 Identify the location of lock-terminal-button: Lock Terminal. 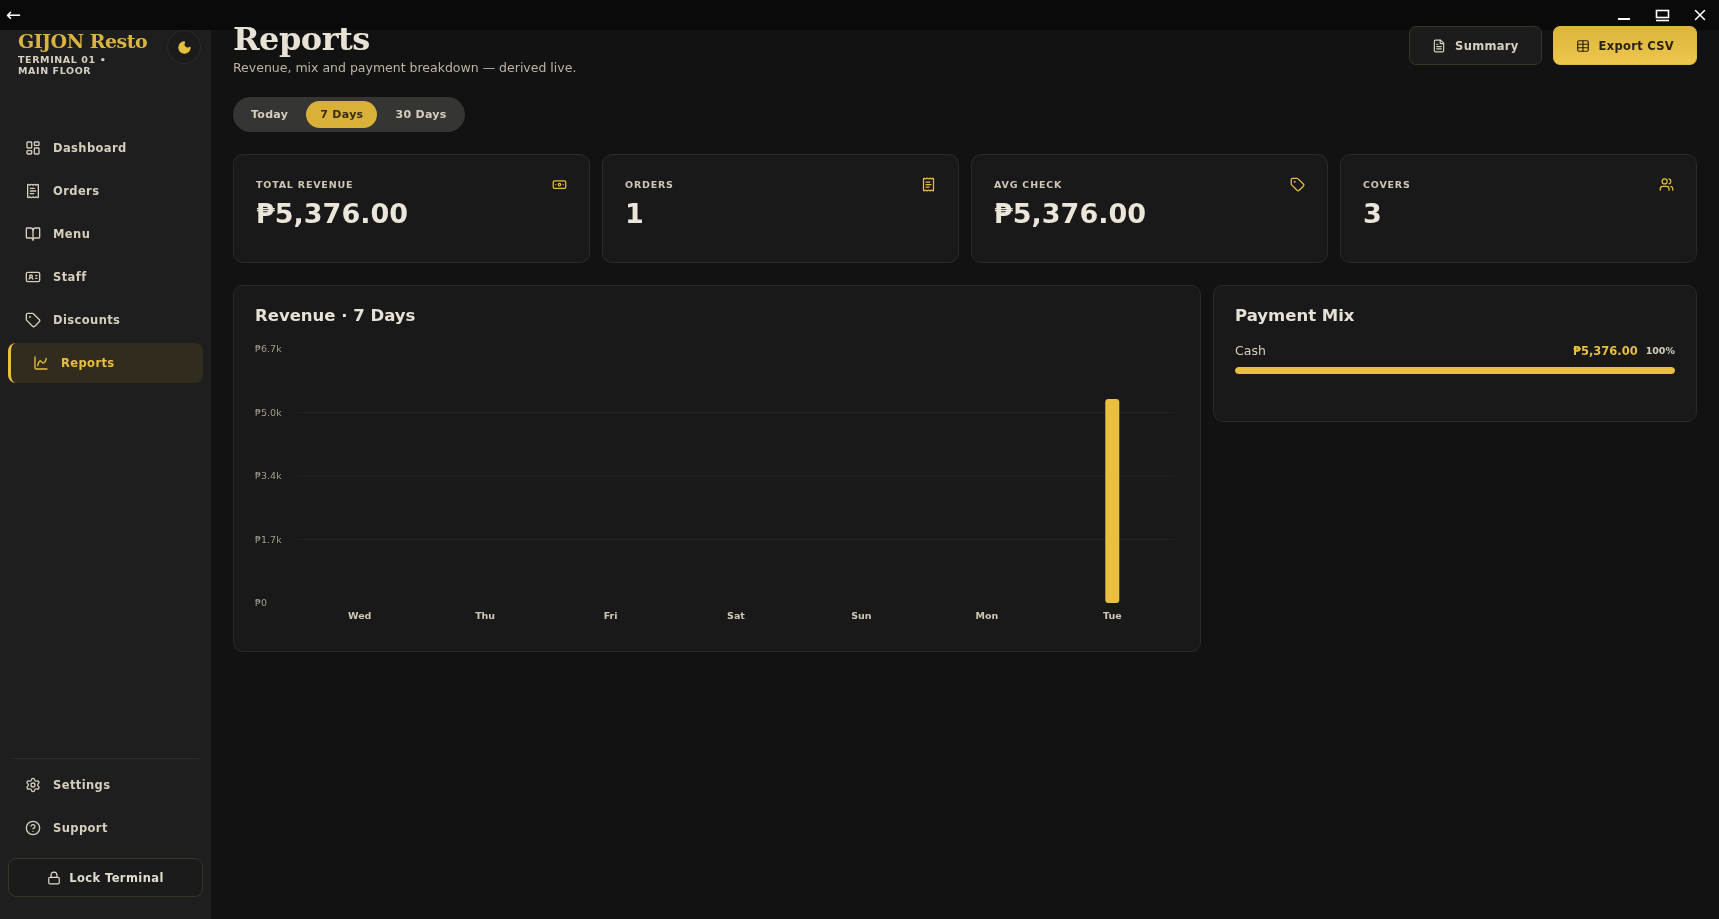
(105, 877).